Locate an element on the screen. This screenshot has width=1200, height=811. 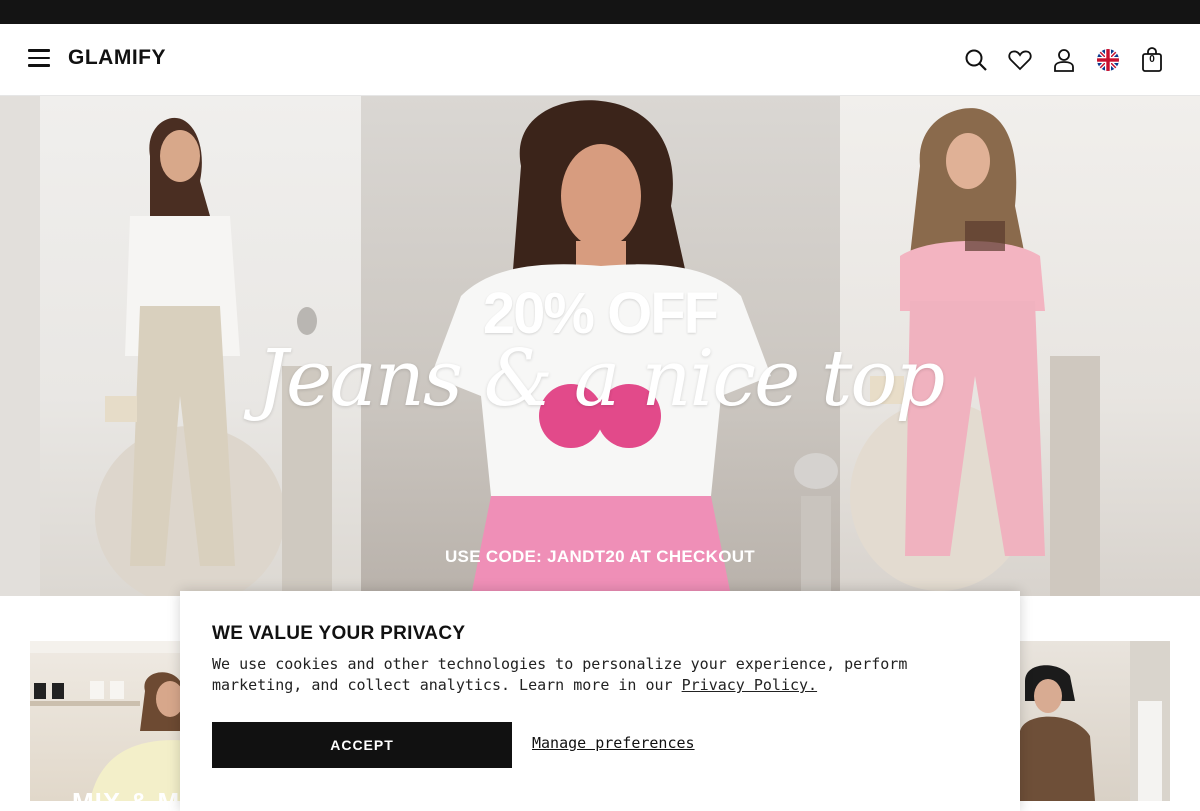
bag-icon: 0 is located at coordinates (1152, 60).